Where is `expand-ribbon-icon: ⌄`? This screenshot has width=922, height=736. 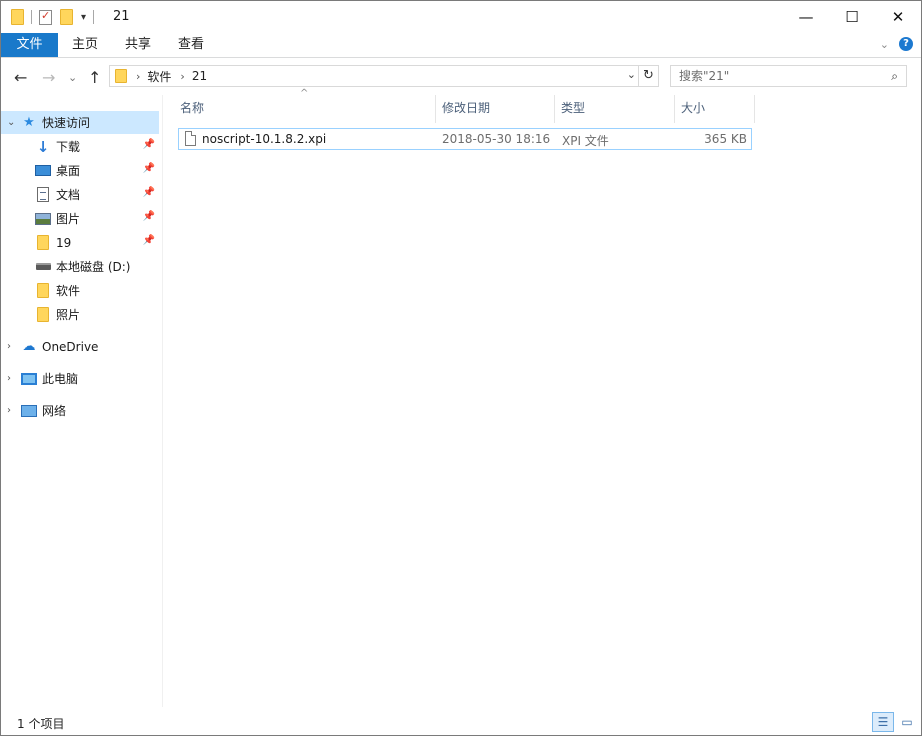
expand-ribbon-icon: ⌄ is located at coordinates (884, 44).